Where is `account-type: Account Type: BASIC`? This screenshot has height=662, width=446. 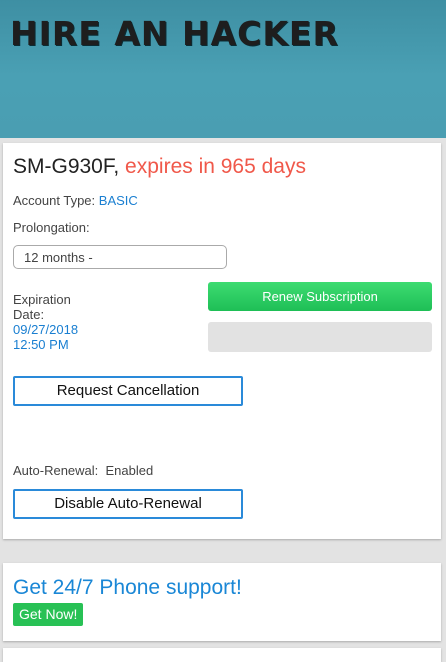 account-type: Account Type: BASIC is located at coordinates (75, 200).